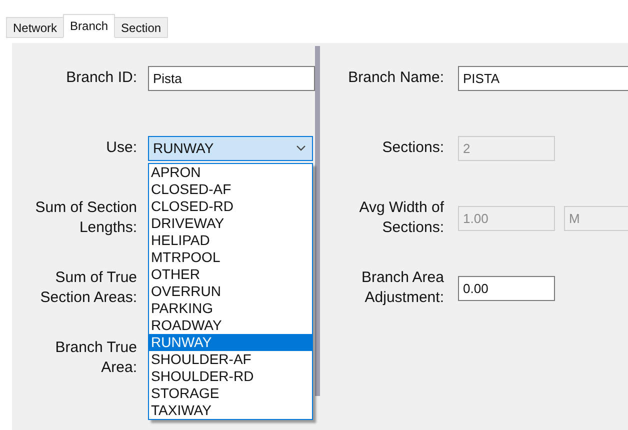 This screenshot has width=628, height=430. What do you see at coordinates (230, 257) in the screenshot?
I see `dropdown-option: MTRPOOL` at bounding box center [230, 257].